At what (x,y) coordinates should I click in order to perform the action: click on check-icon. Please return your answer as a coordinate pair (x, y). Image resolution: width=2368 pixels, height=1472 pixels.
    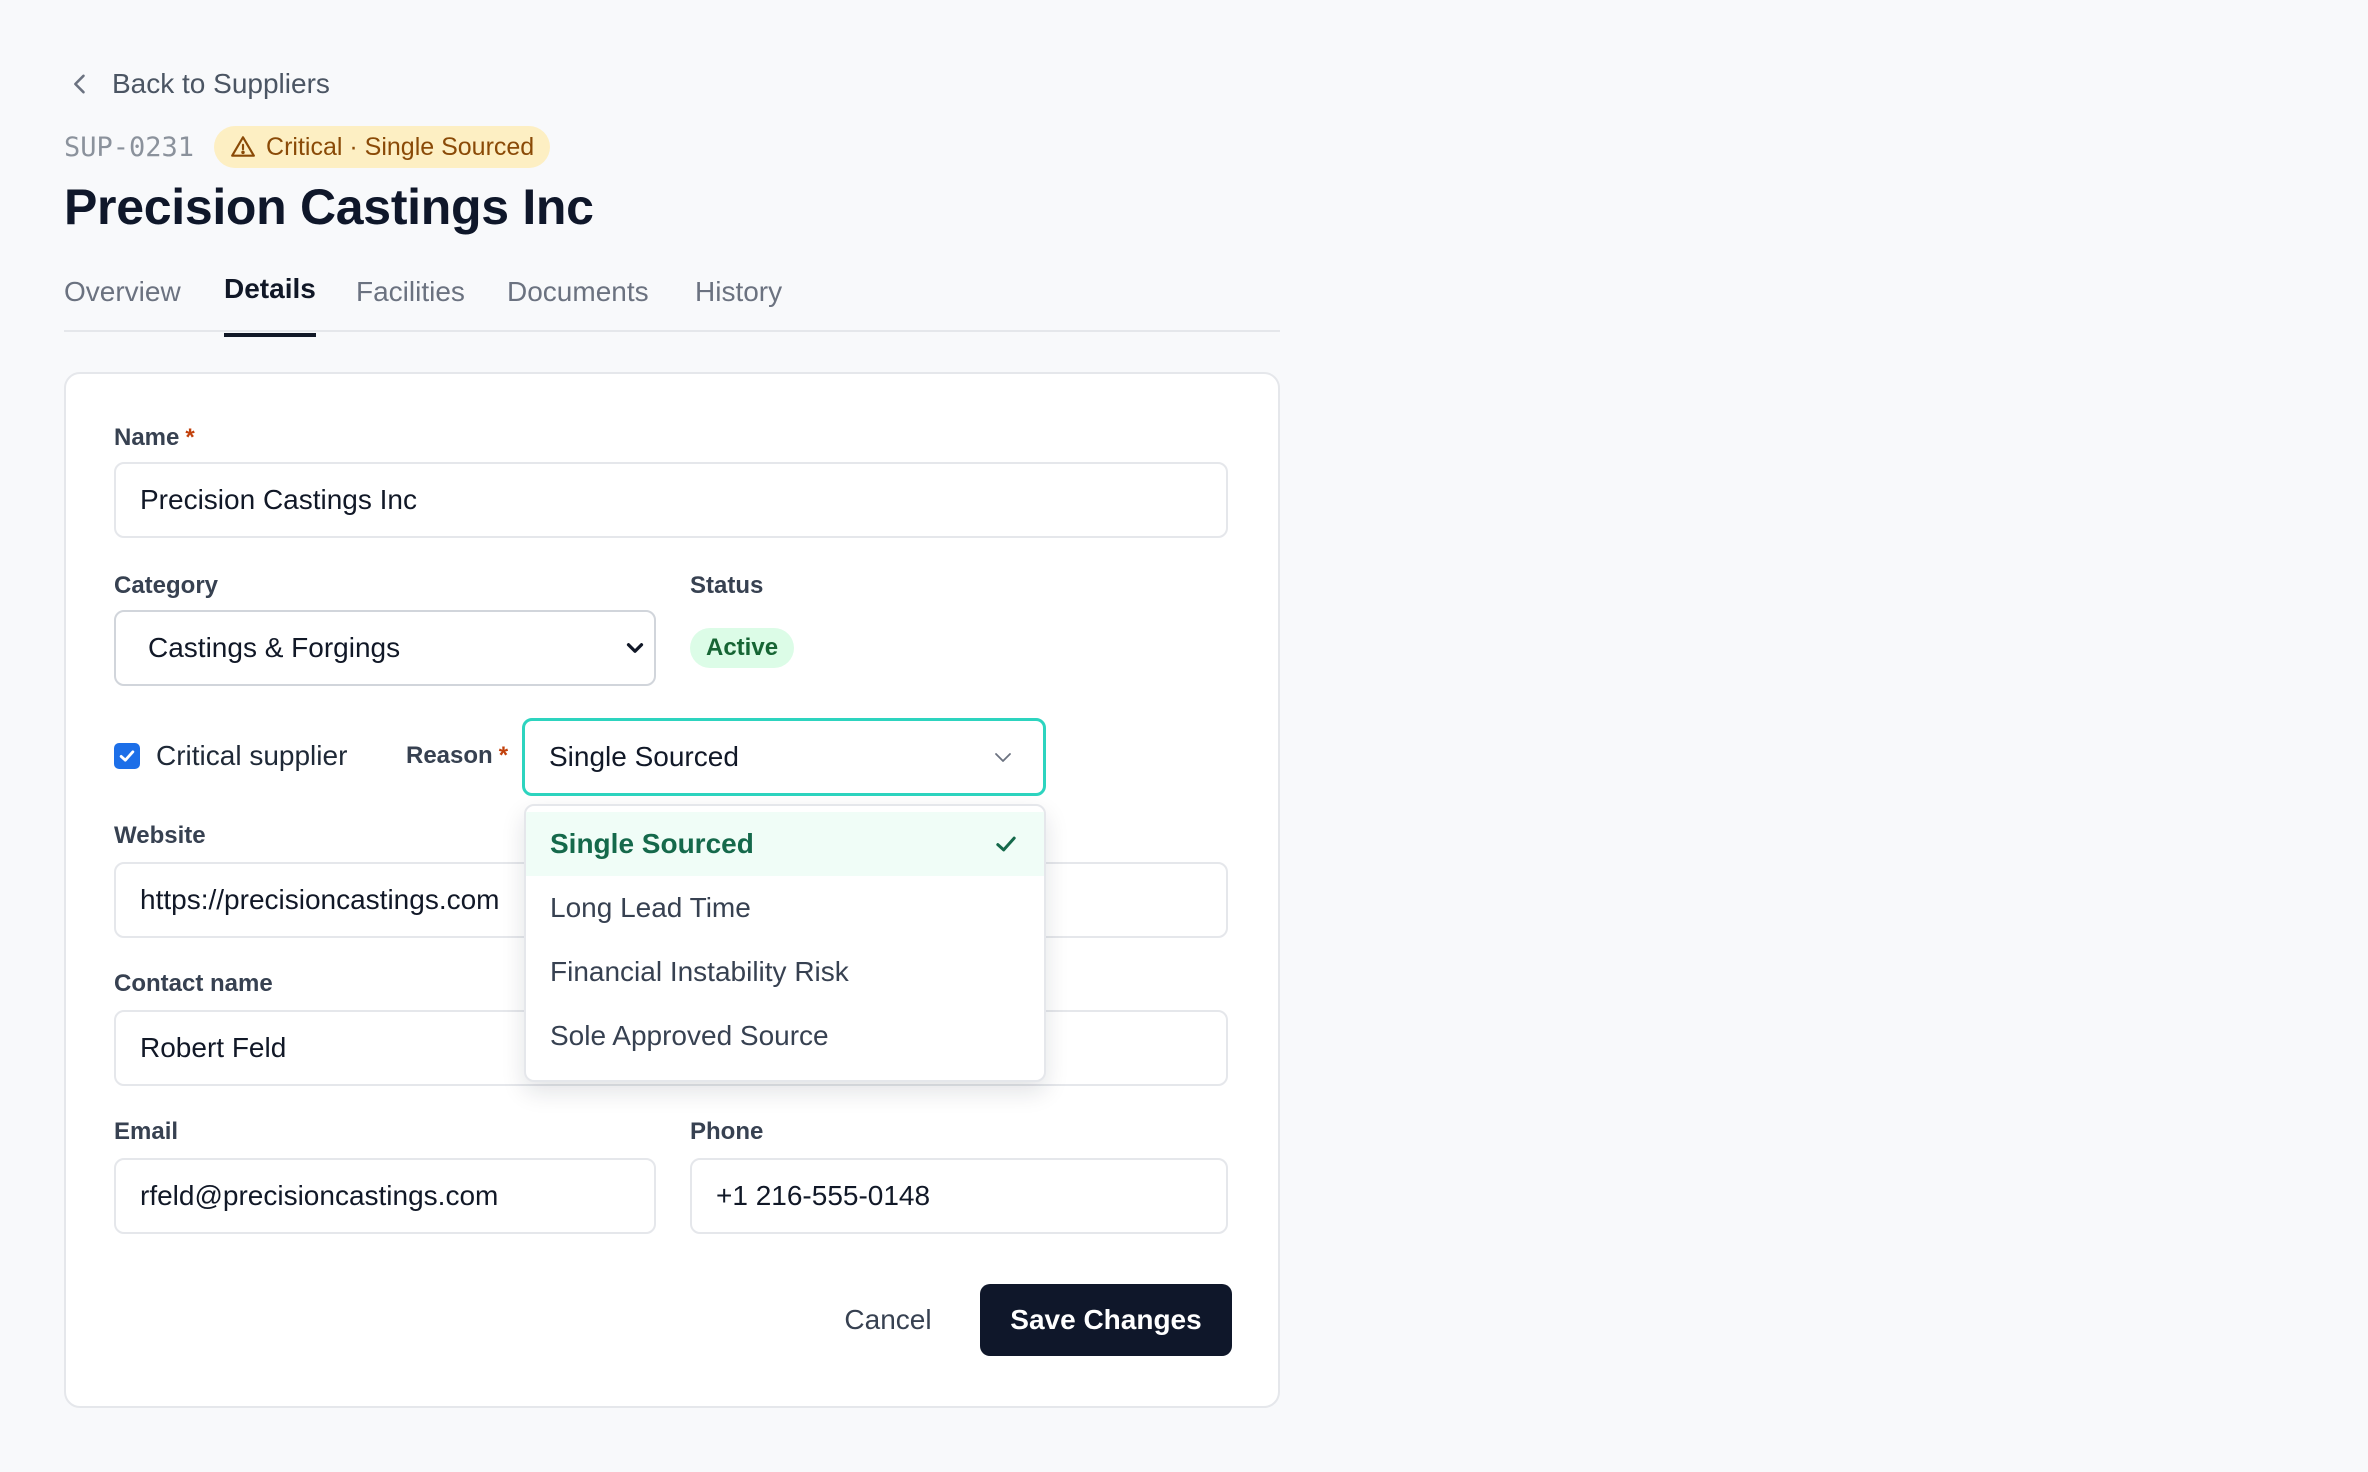
    Looking at the image, I should click on (1006, 844).